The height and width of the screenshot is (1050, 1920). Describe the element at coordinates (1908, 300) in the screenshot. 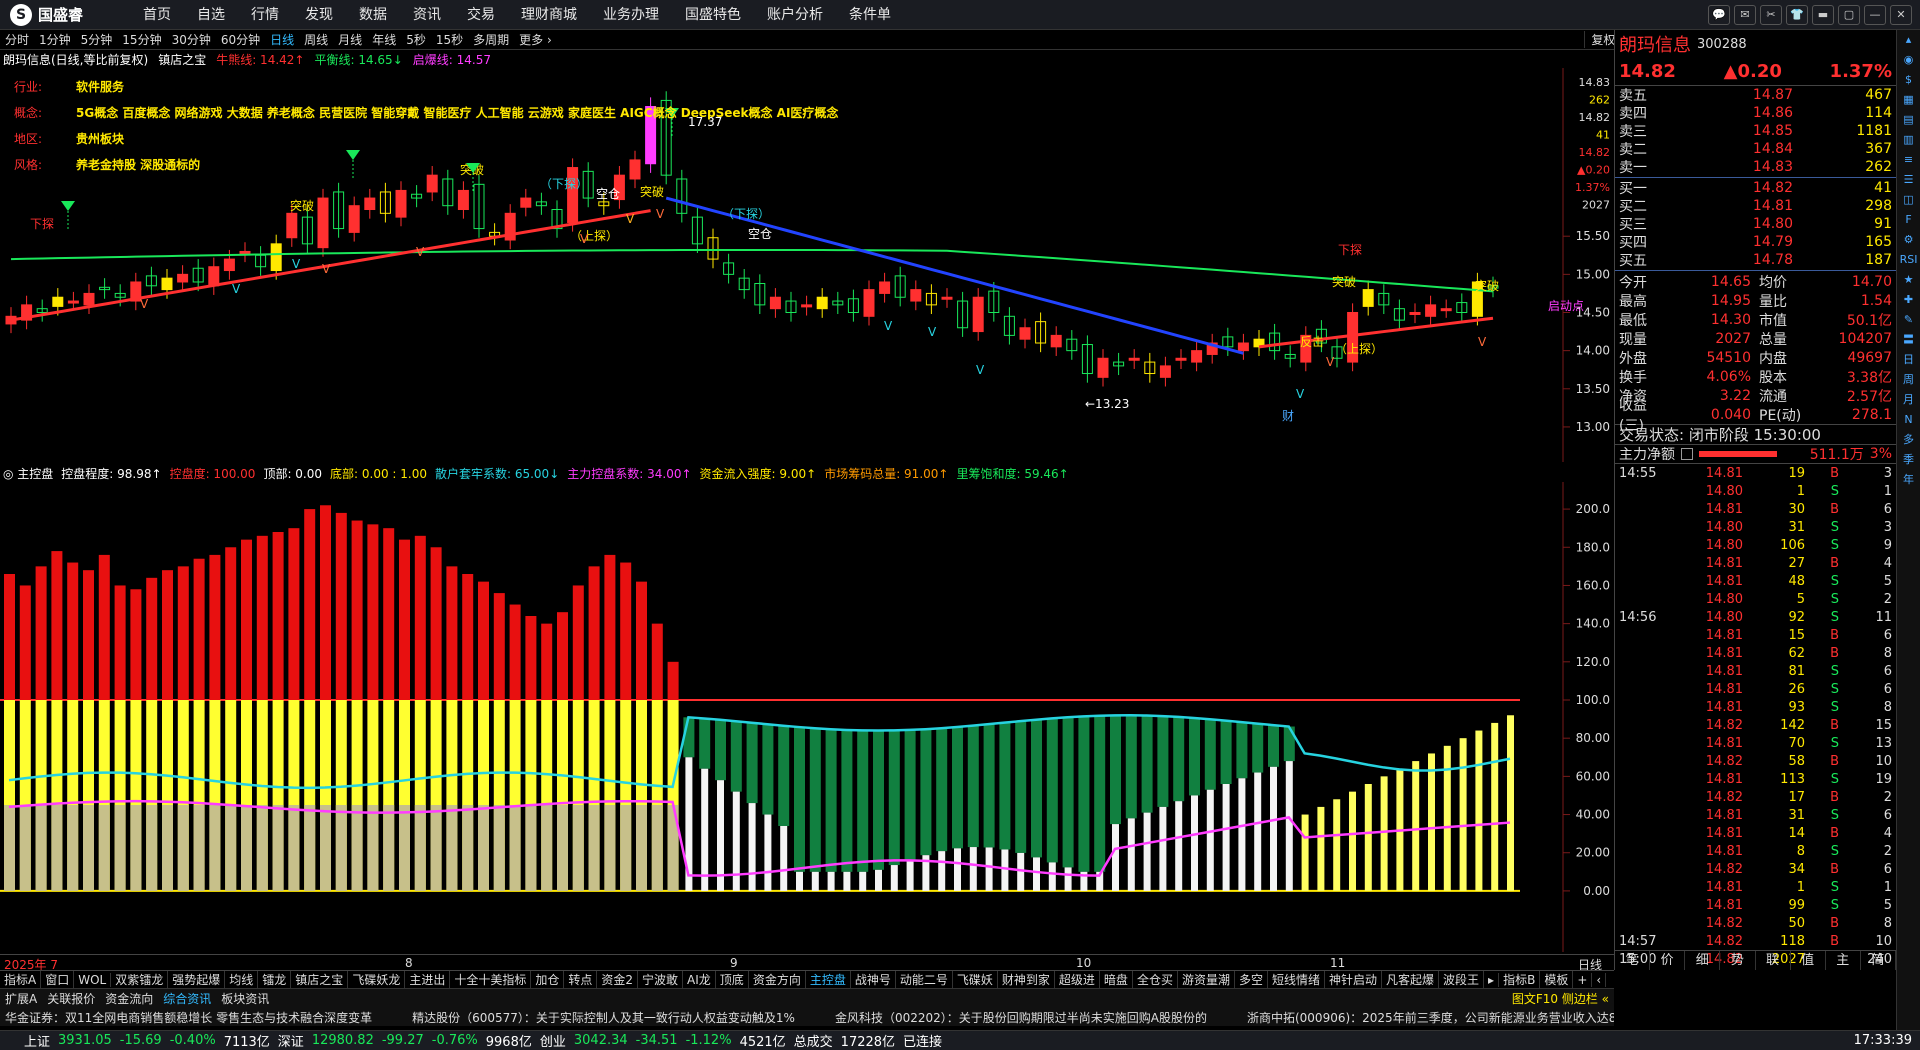

I see `side-tool-icon-13: ✚` at that location.